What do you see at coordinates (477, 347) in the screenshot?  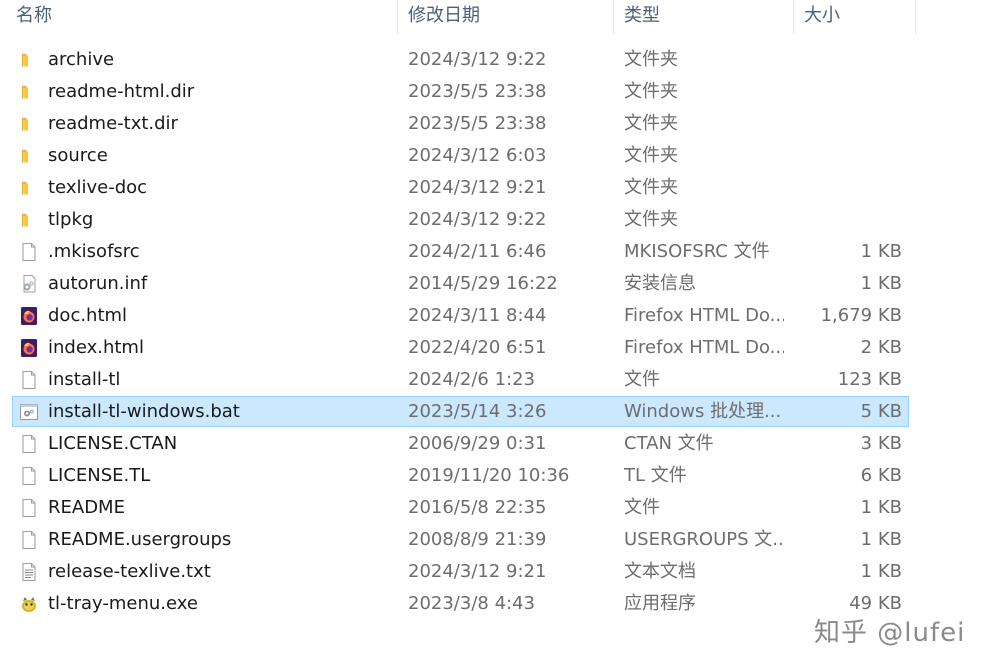 I see `file-date-modified: 2022/4/20 6:51` at bounding box center [477, 347].